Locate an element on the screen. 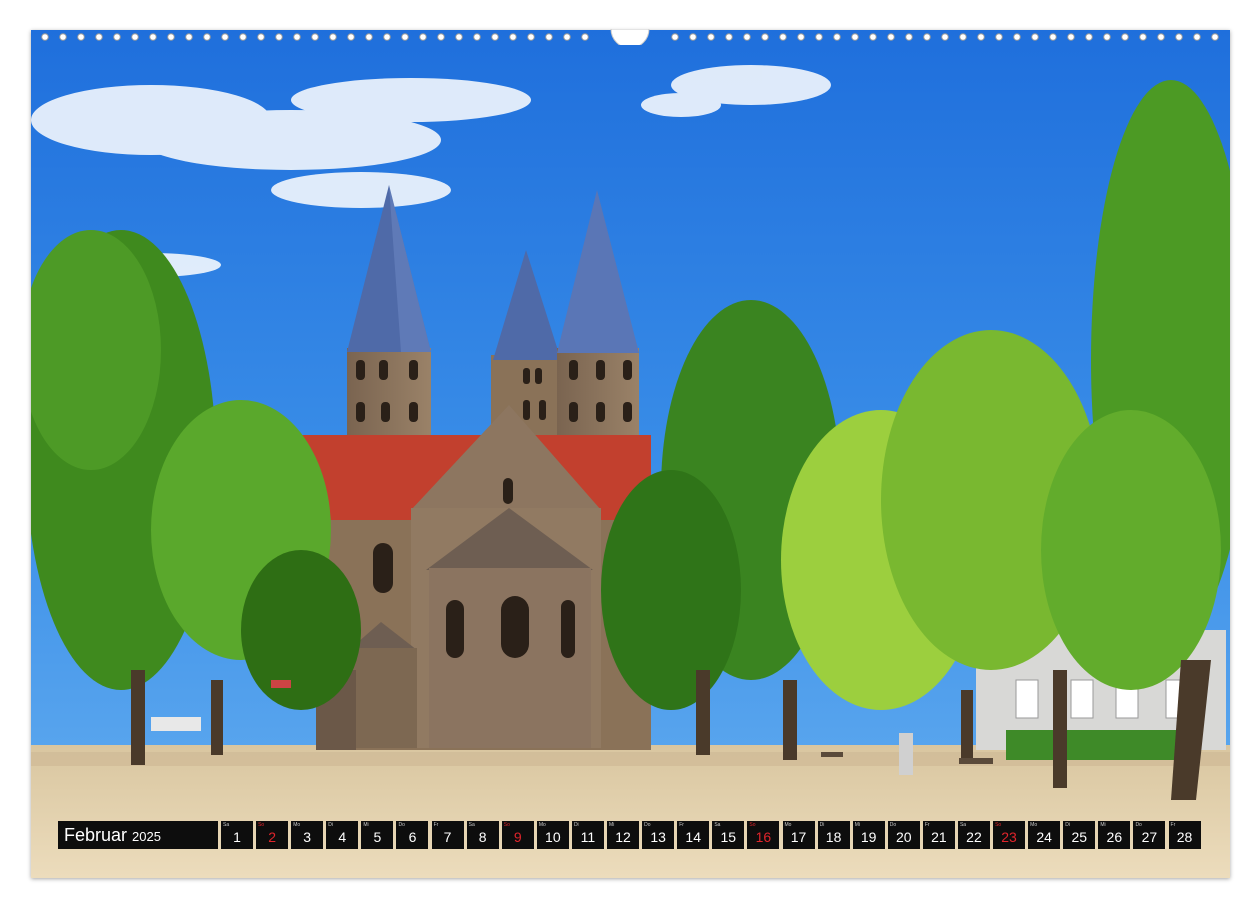 The width and height of the screenshot is (1260, 908). day-number: 9 is located at coordinates (517, 837).